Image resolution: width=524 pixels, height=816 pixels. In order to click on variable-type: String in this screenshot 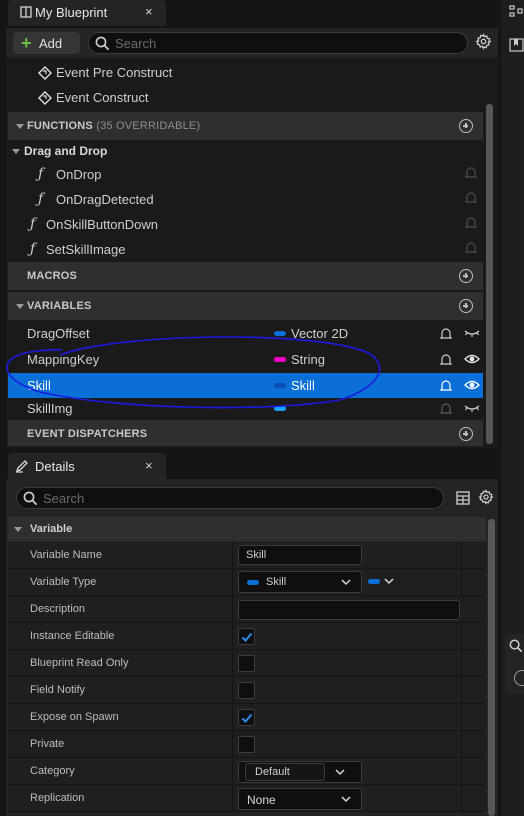, I will do `click(308, 359)`.